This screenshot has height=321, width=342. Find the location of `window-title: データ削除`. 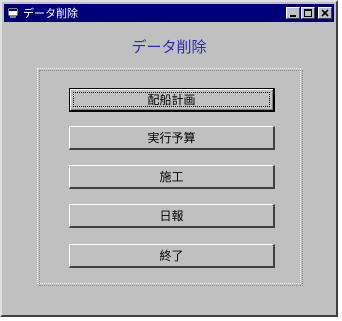

window-title: データ削除 is located at coordinates (50, 13).